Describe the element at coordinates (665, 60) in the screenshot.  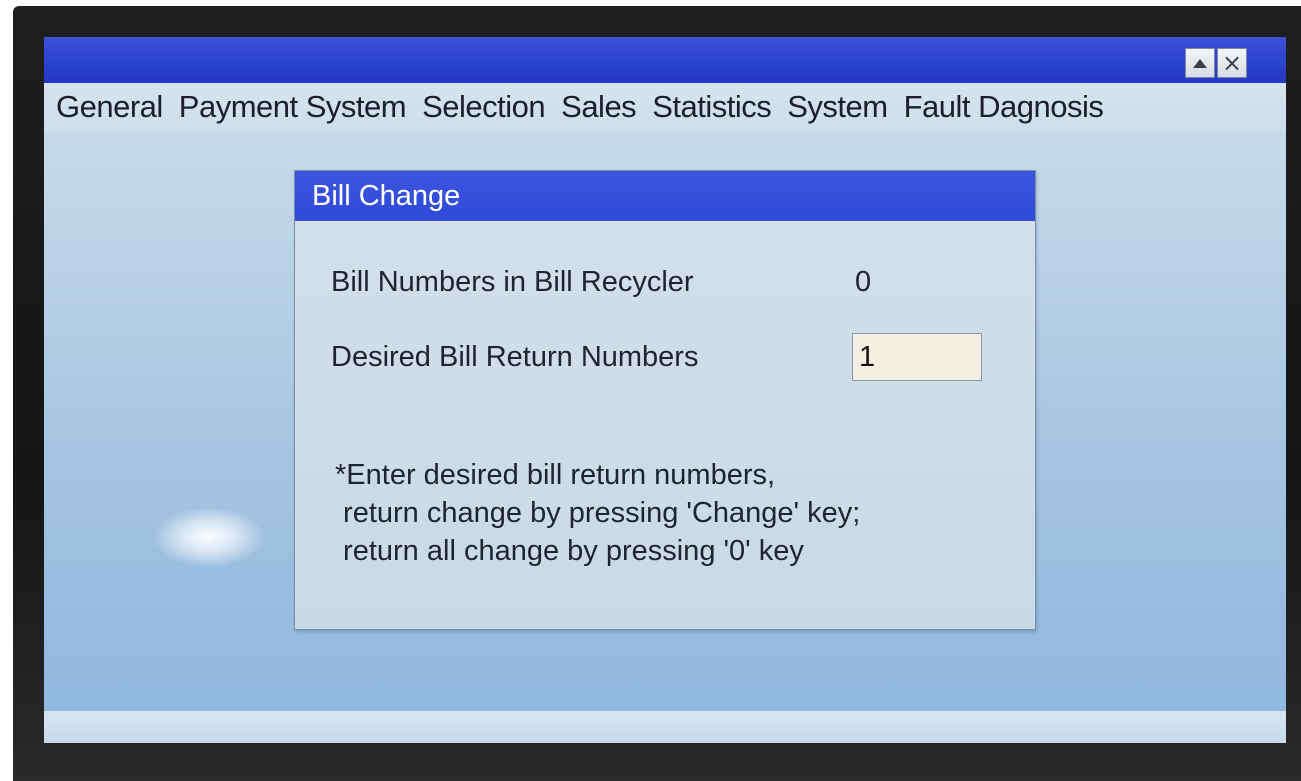
I see `window-titlebar: ×` at that location.